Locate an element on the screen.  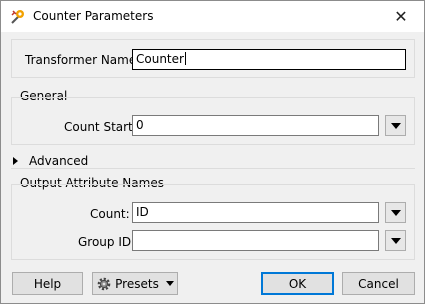
count-start-dropdown-button is located at coordinates (395, 125).